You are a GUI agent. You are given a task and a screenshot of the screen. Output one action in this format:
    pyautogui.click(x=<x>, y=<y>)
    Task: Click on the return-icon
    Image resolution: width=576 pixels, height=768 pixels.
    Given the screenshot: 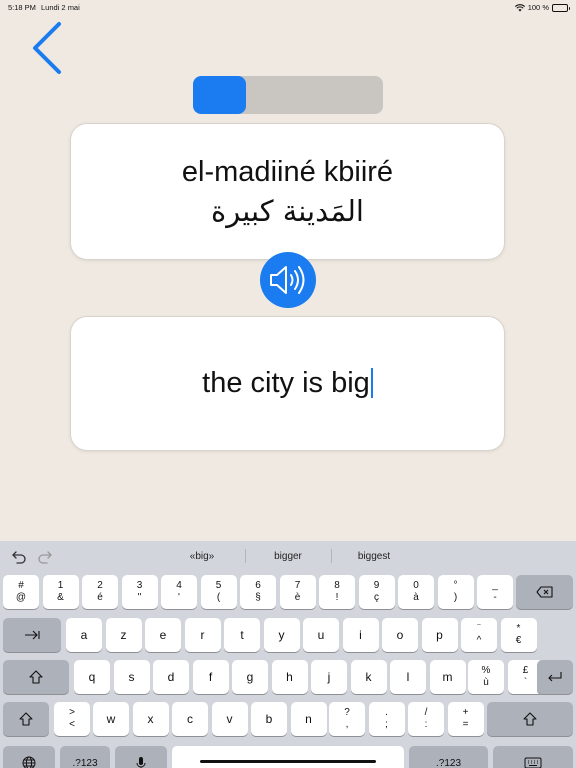 What is the action you would take?
    pyautogui.click(x=555, y=677)
    